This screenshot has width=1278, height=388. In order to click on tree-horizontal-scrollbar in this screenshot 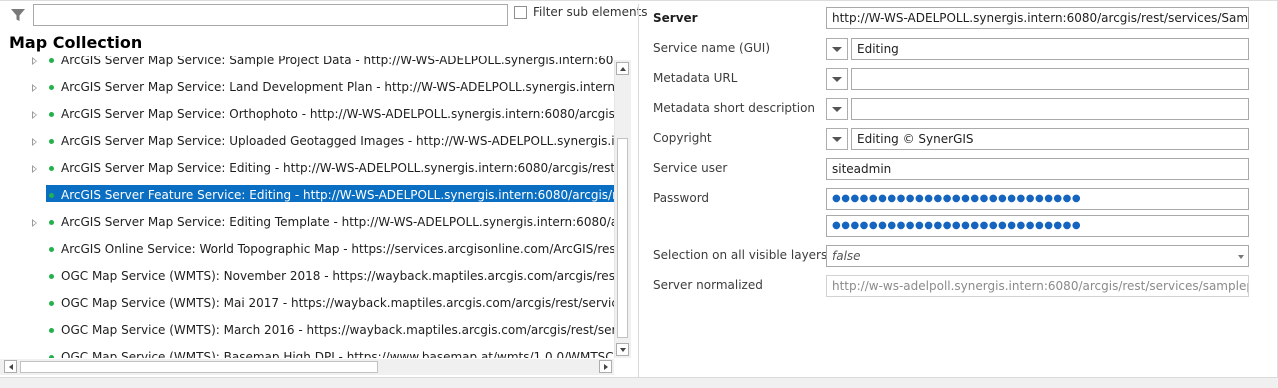, I will do `click(307, 367)`.